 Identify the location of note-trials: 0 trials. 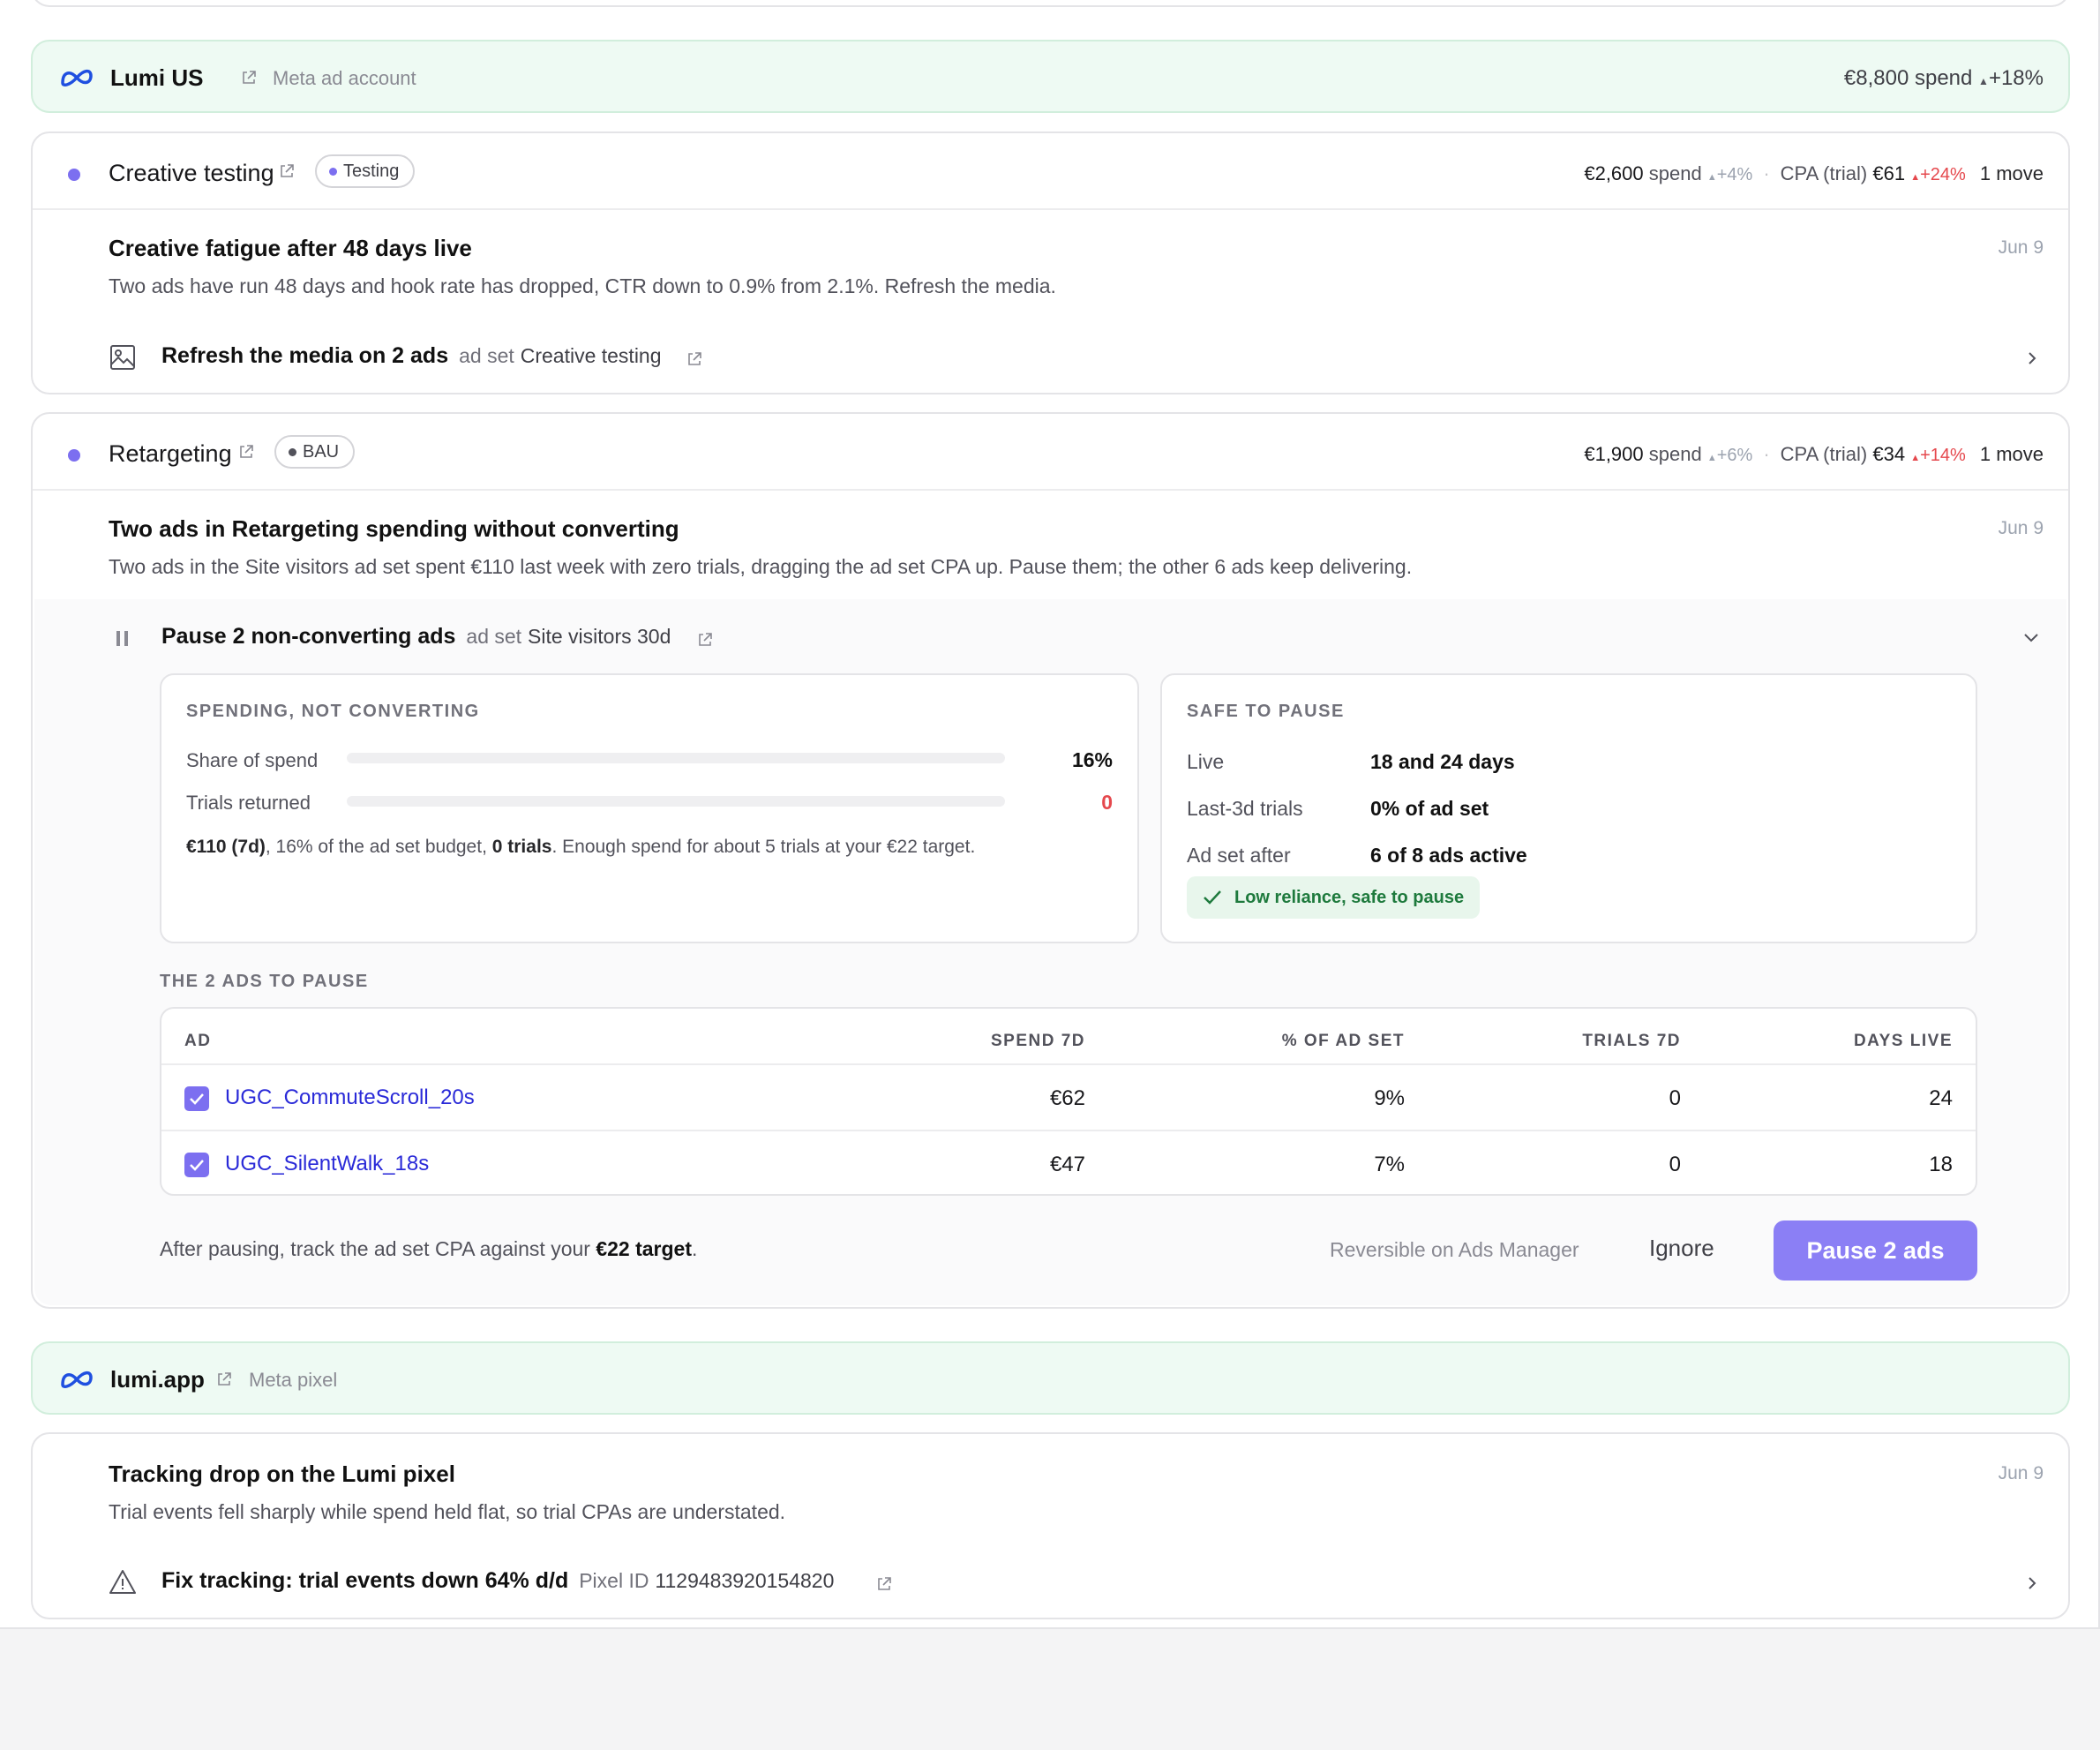
(521, 847).